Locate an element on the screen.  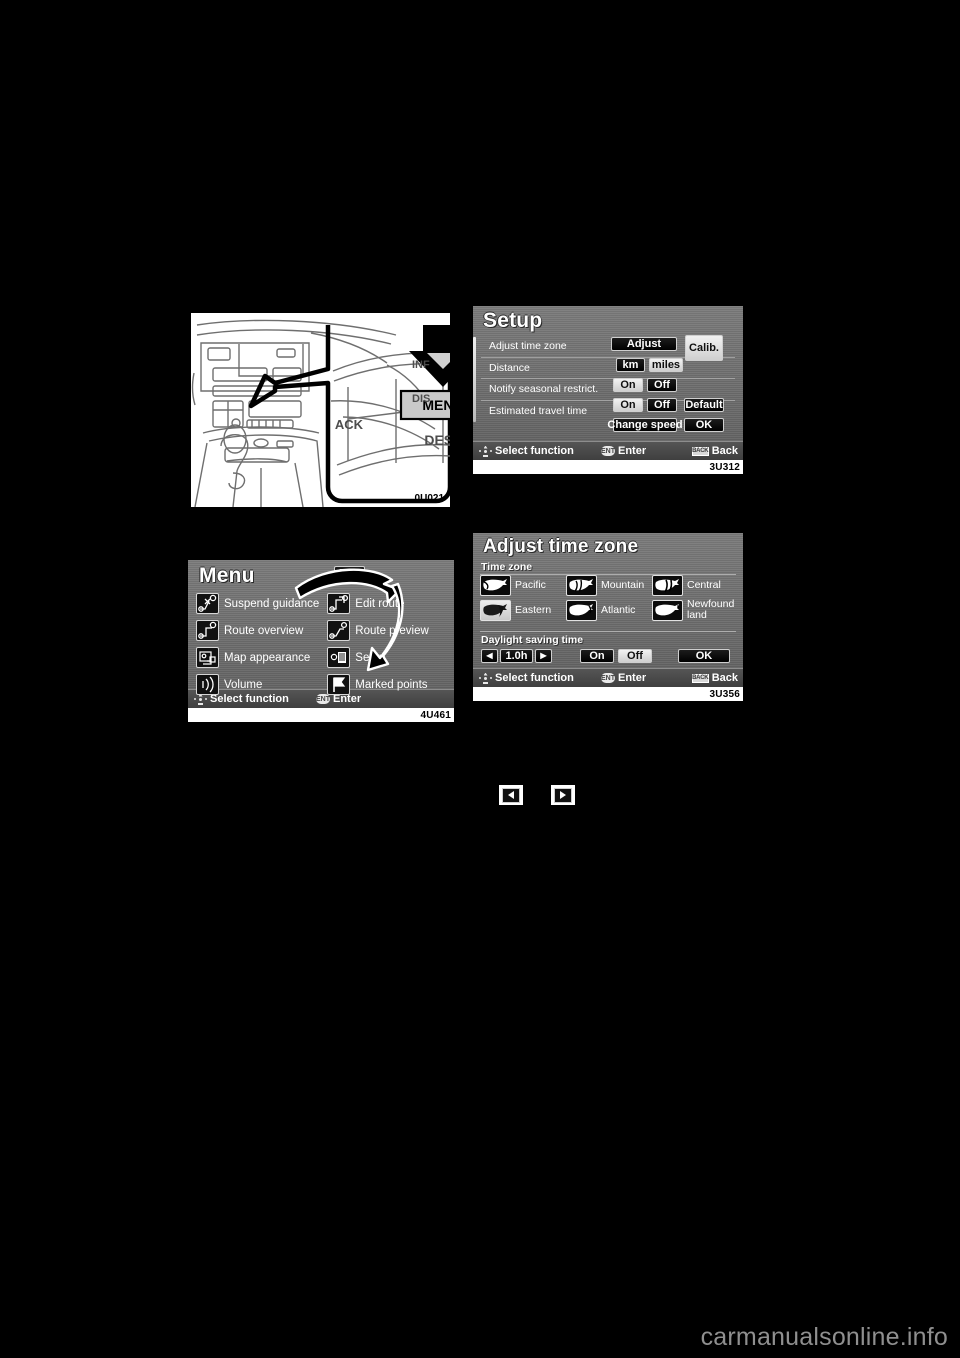
adjust-button: Adjust is located at coordinates (644, 344).